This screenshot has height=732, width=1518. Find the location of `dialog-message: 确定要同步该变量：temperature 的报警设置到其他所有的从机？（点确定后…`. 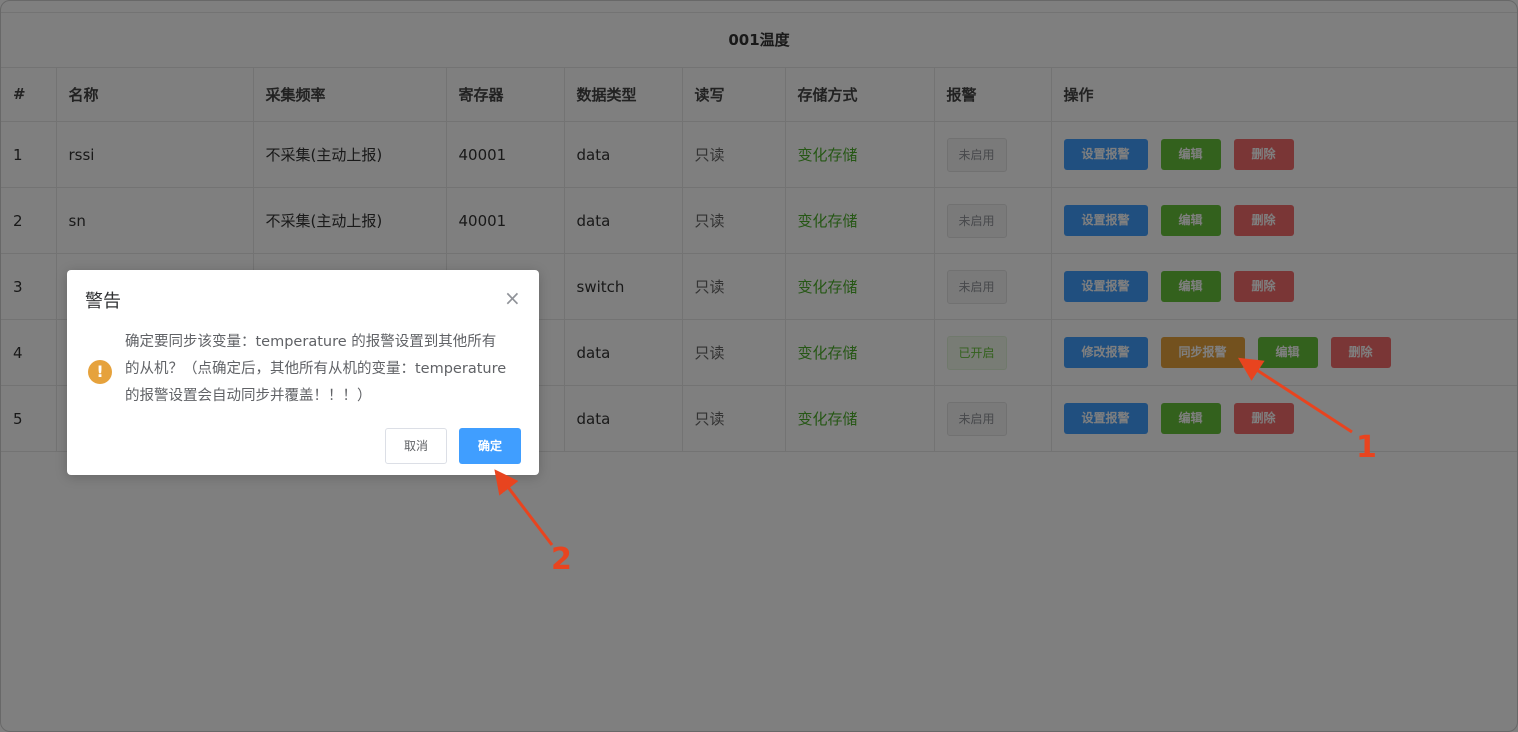

dialog-message: 确定要同步该变量：temperature 的报警设置到其他所有的从机？（点确定后… is located at coordinates (316, 369).